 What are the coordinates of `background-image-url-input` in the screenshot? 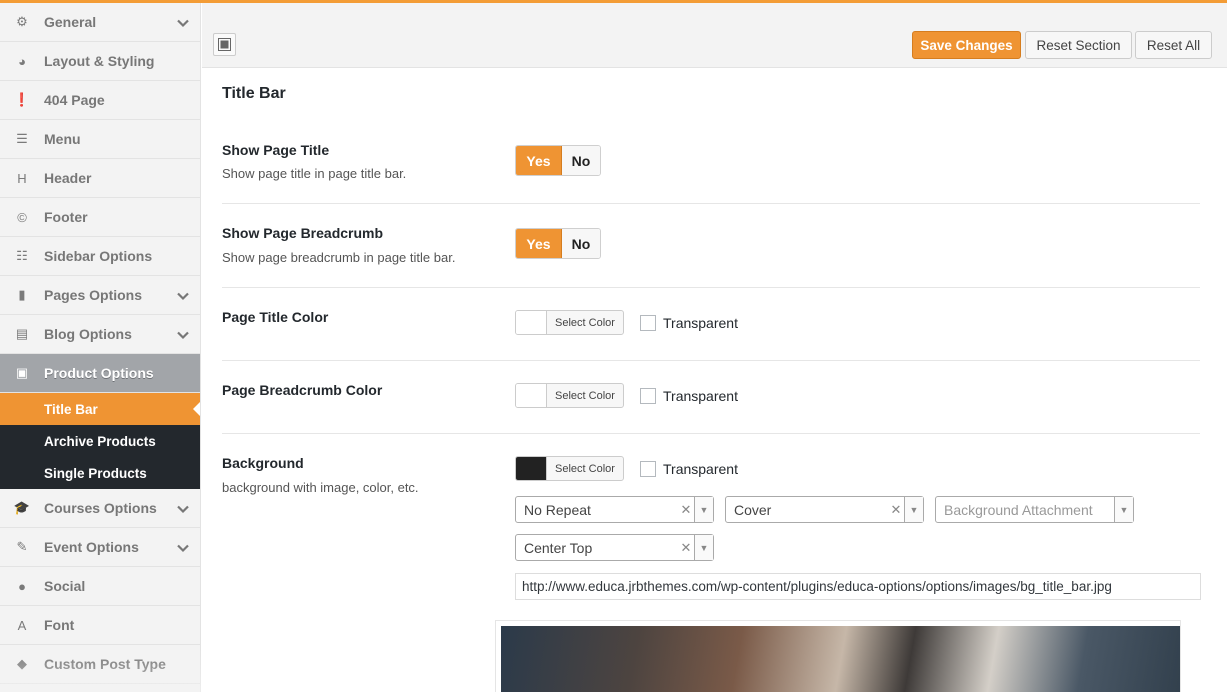 It's located at (858, 586).